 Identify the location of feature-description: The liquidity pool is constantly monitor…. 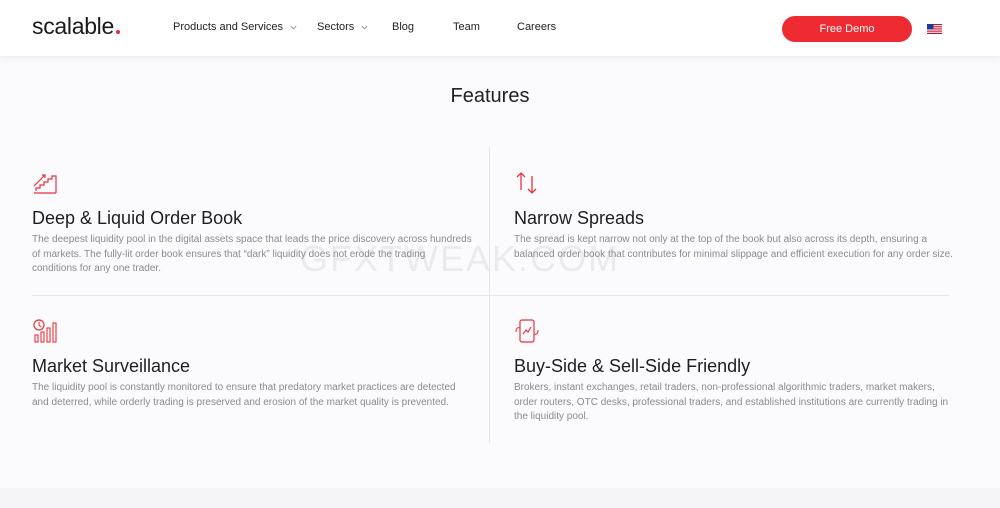
(244, 395).